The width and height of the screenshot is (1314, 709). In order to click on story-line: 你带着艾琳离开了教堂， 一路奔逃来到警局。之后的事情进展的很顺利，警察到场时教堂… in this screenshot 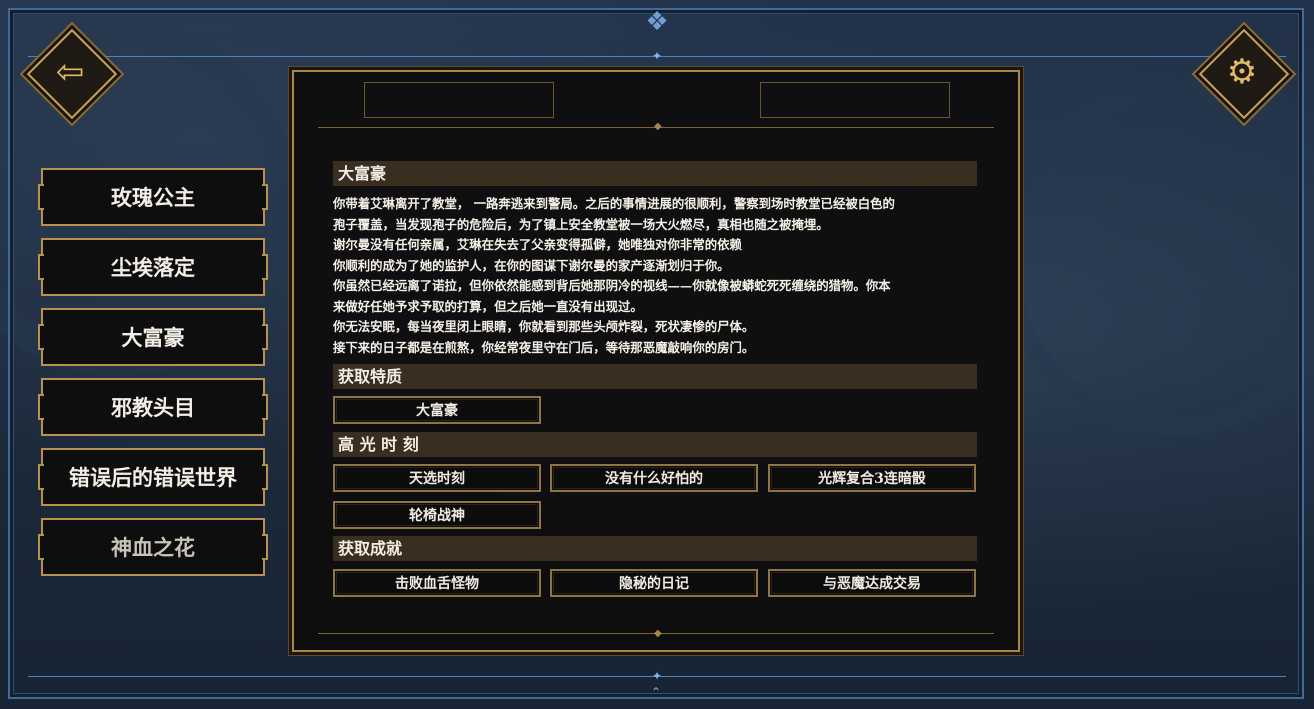, I will do `click(614, 203)`.